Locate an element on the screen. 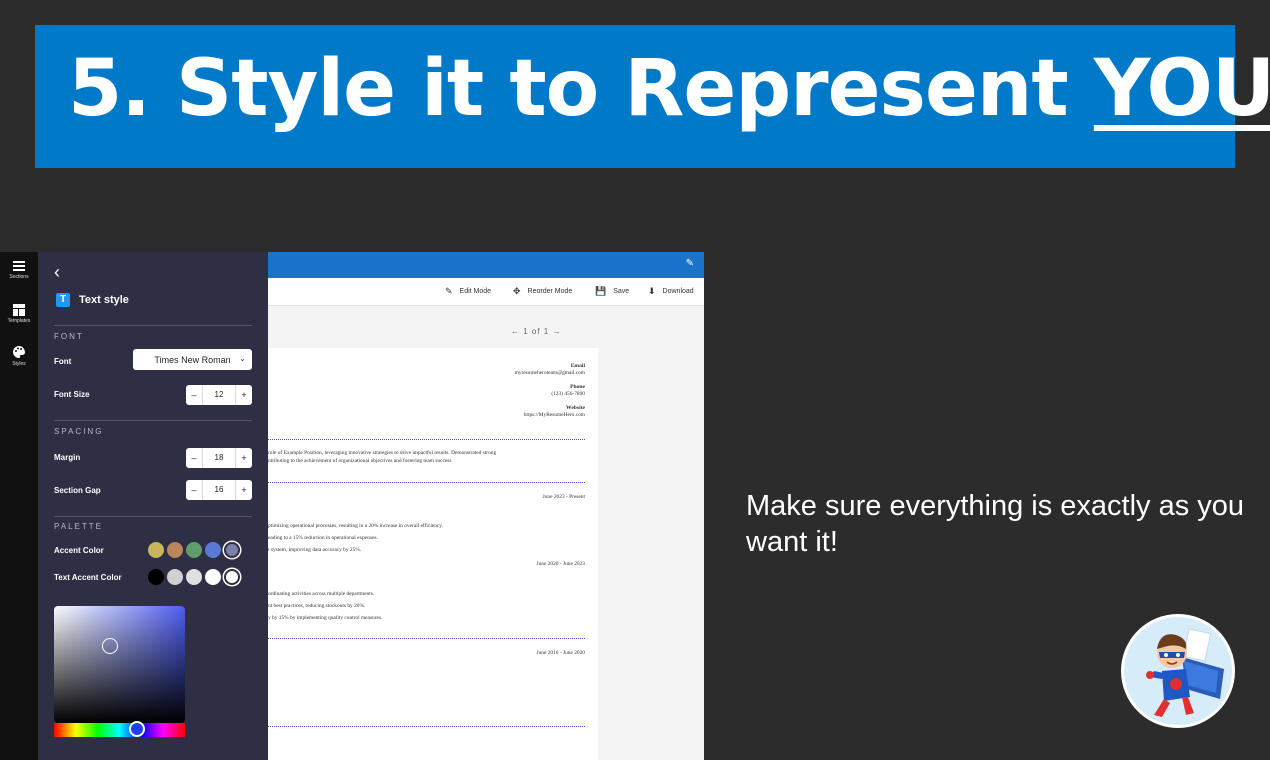  margin-value: 18 is located at coordinates (219, 458).